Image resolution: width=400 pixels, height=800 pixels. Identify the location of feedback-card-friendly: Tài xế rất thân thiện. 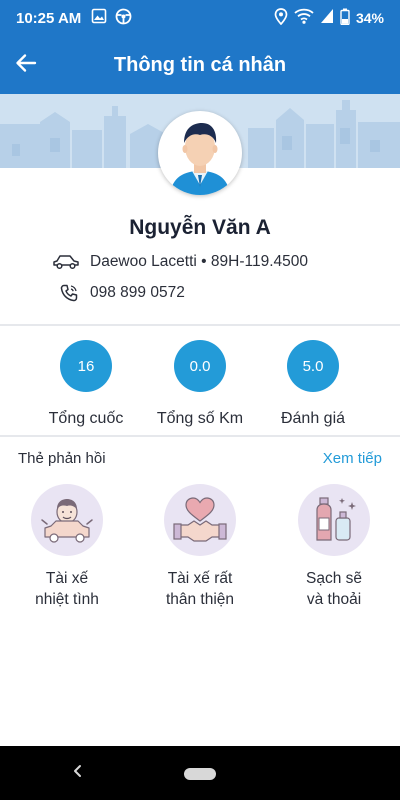
(200, 547).